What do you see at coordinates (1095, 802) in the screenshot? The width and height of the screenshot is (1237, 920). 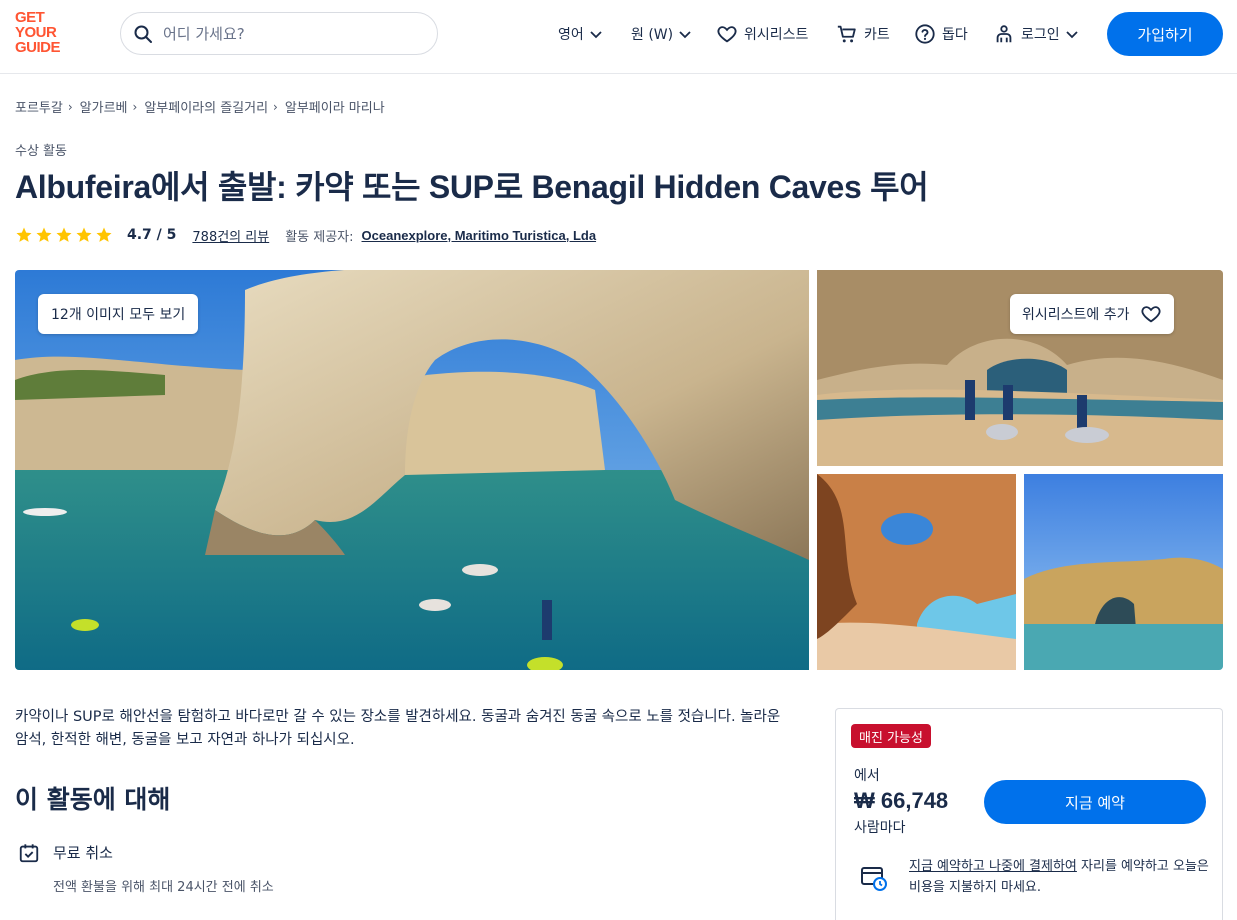 I see `book-now-button: 지금 예약` at bounding box center [1095, 802].